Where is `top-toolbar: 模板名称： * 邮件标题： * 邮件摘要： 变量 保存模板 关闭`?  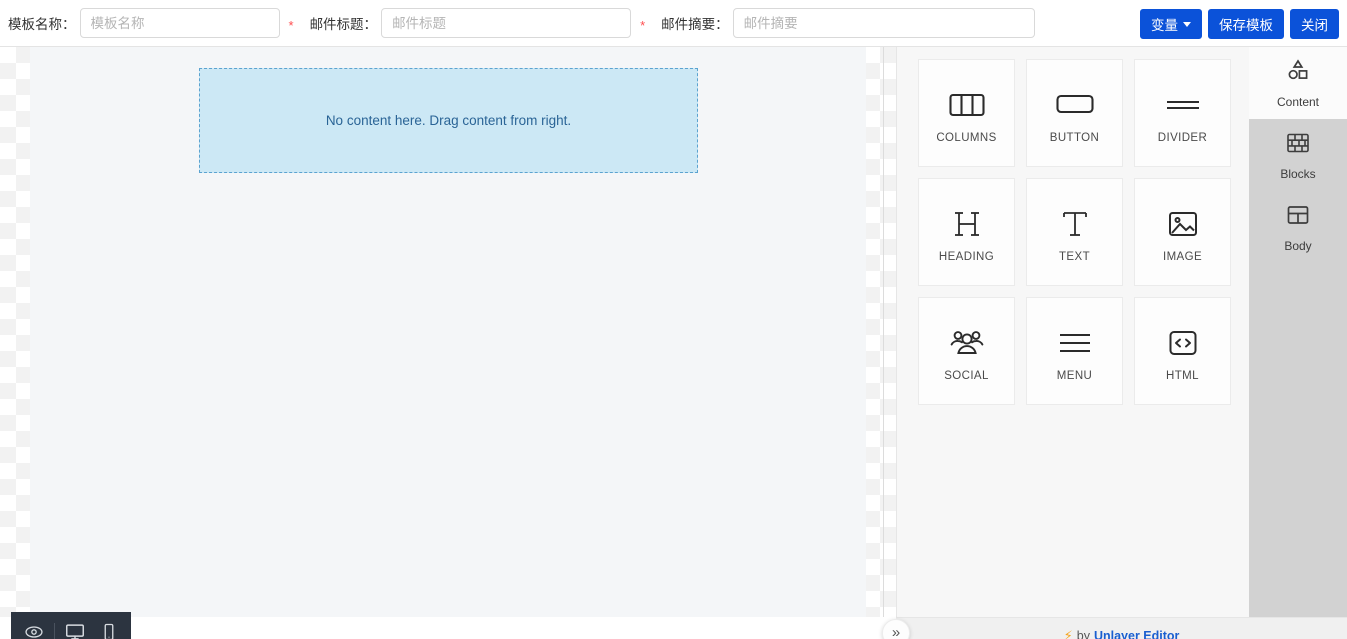
top-toolbar: 模板名称： * 邮件标题： * 邮件摘要： 变量 保存模板 关闭 is located at coordinates (673, 23).